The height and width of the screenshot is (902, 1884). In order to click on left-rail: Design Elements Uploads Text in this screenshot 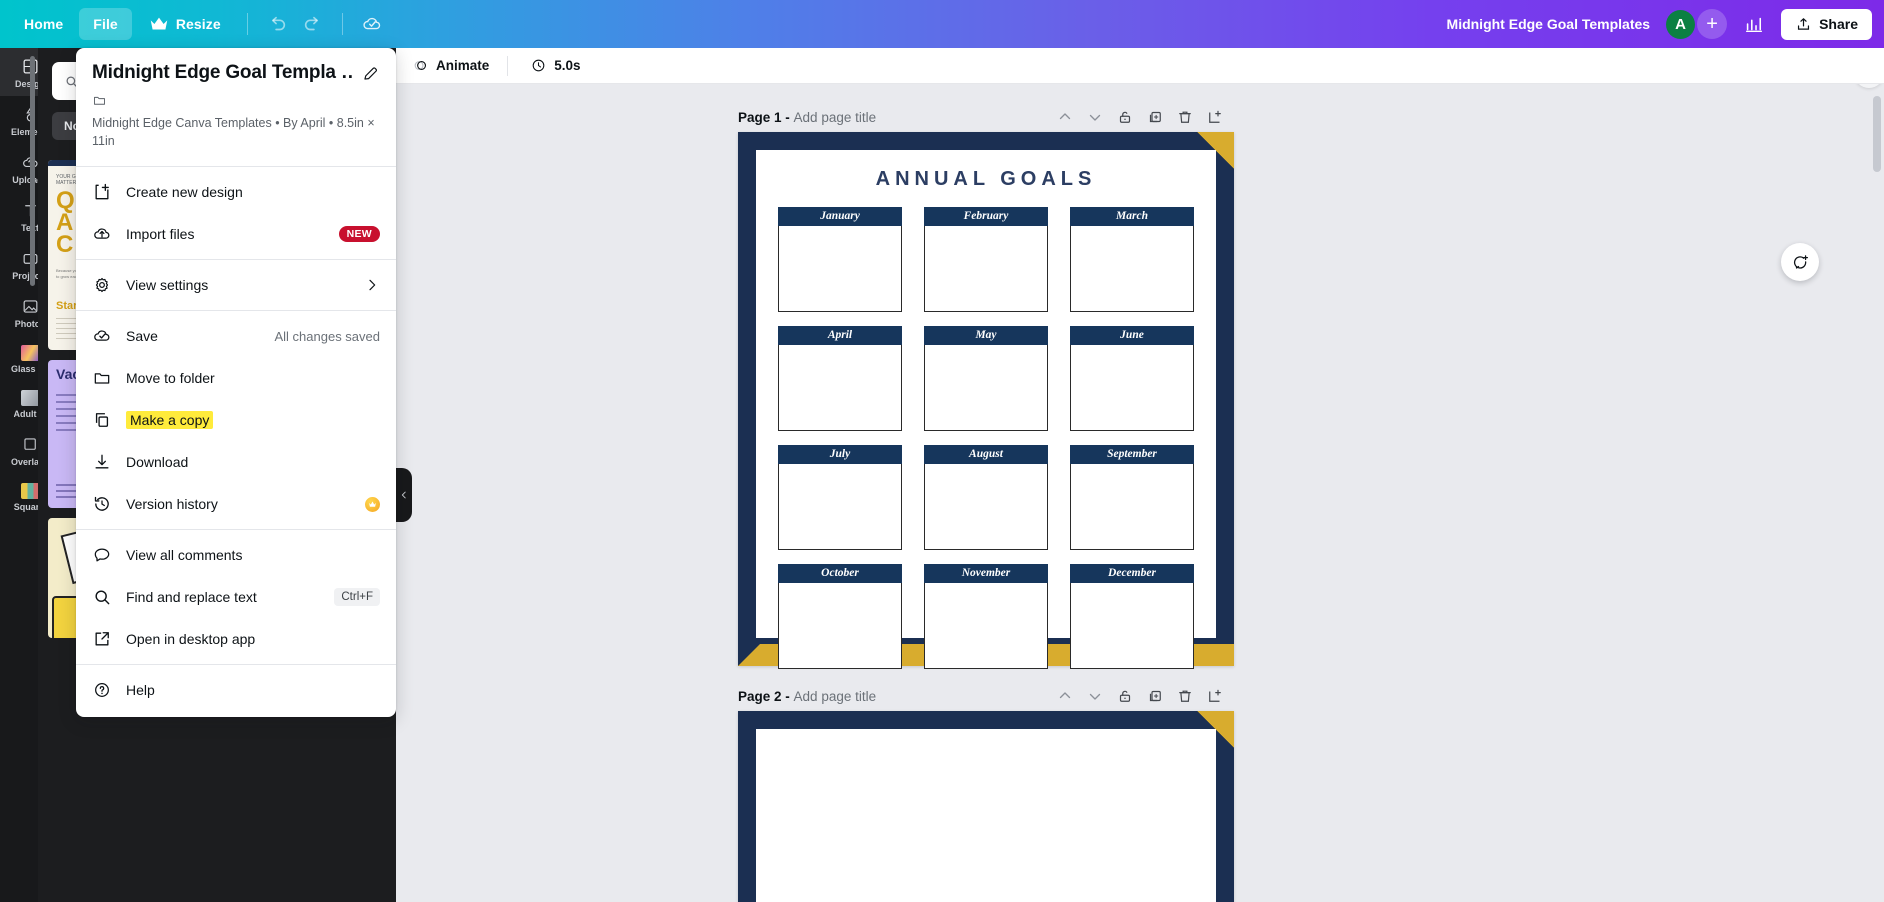, I will do `click(19, 475)`.